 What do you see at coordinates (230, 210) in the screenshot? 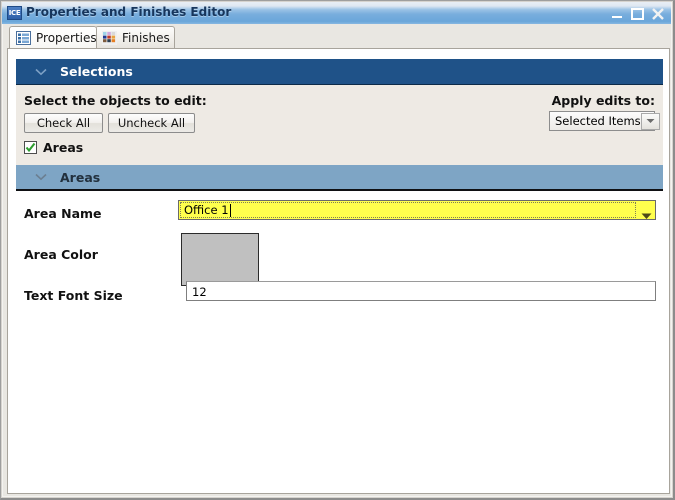
I see `text-caret` at bounding box center [230, 210].